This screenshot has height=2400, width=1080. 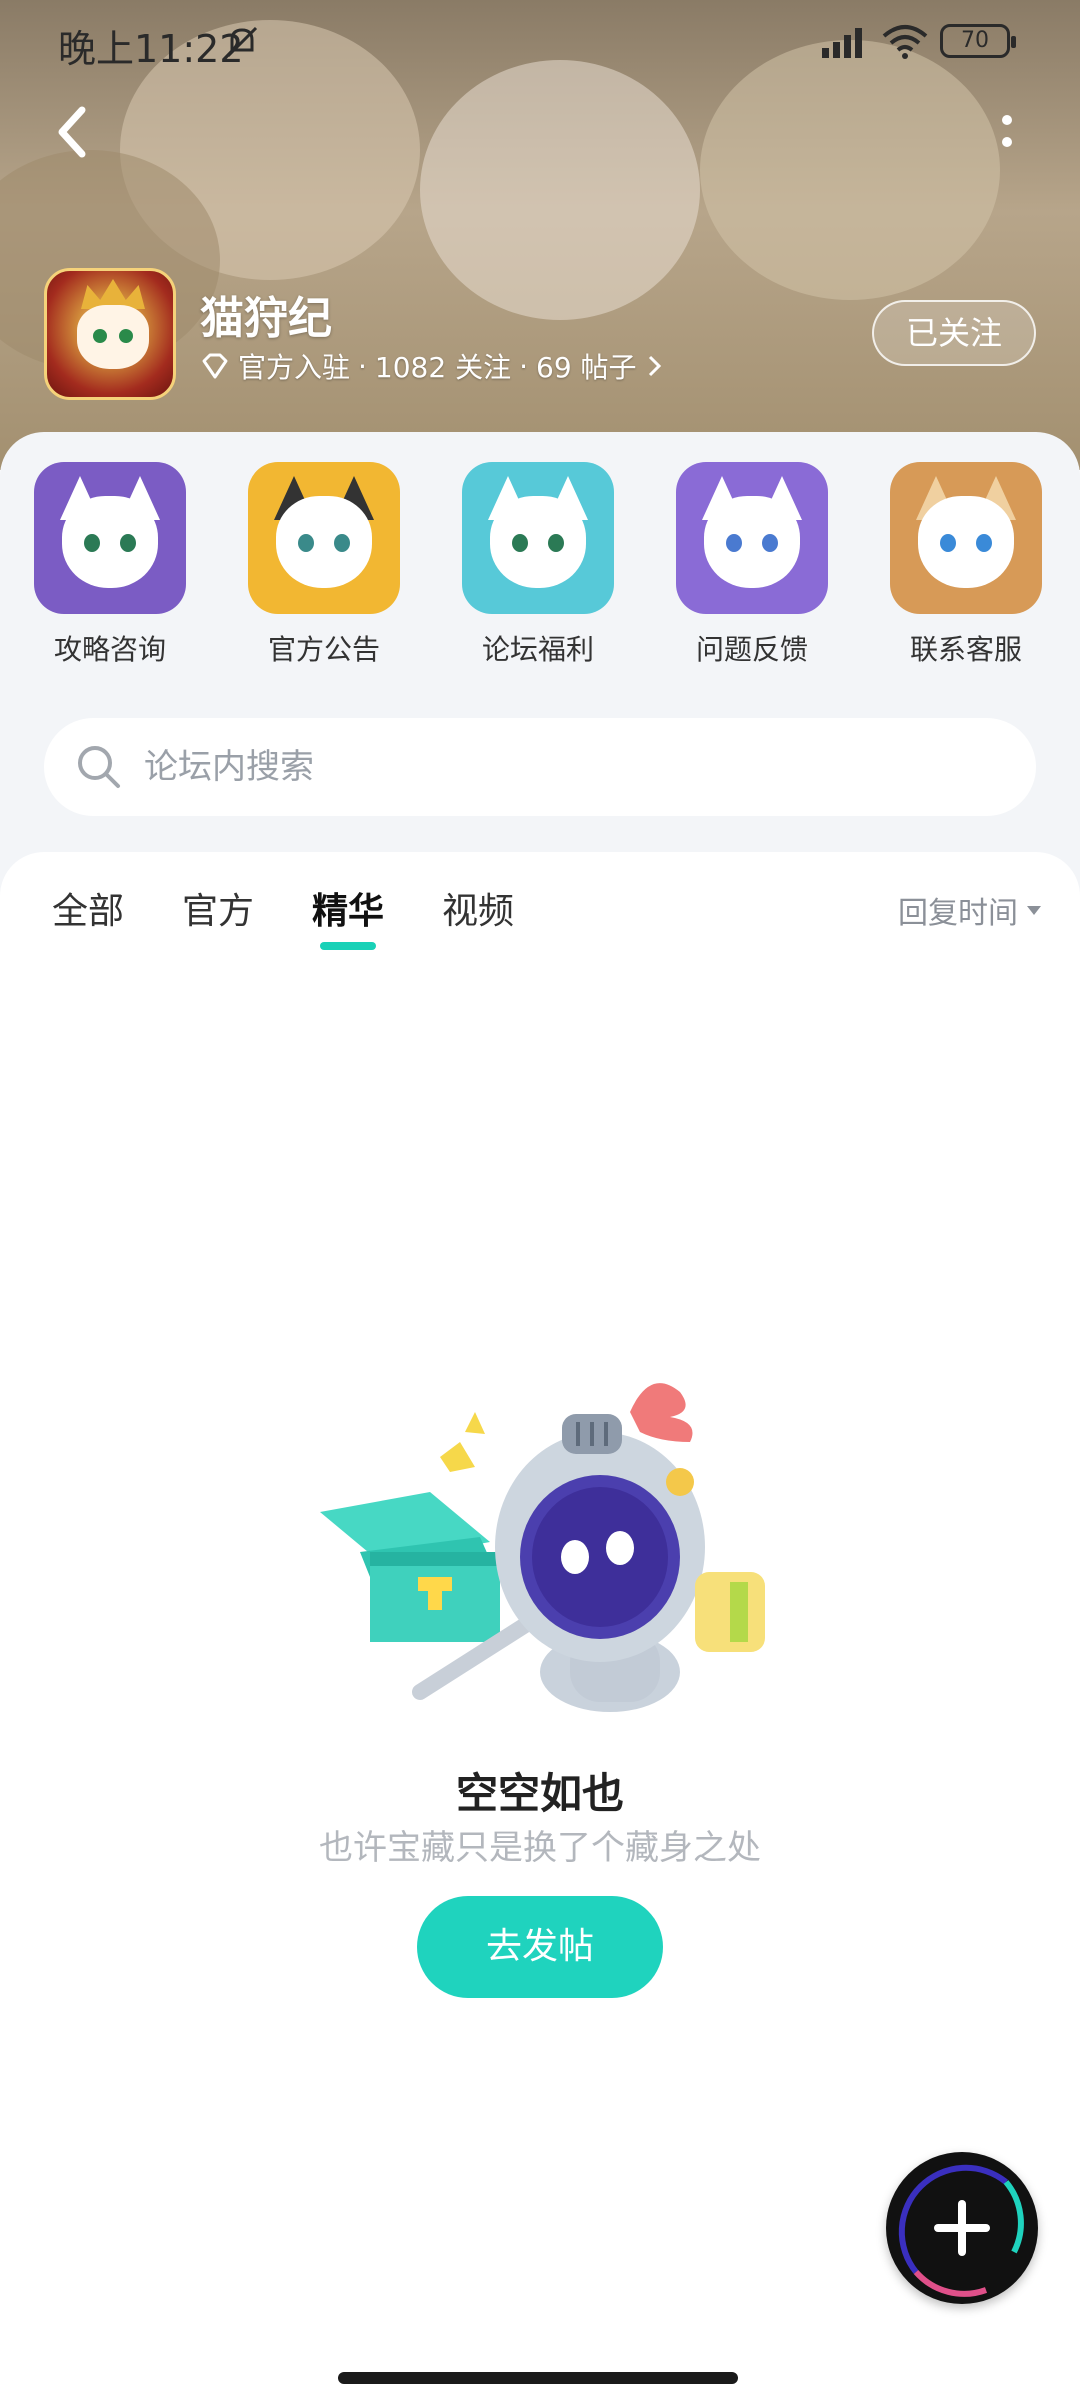 I want to click on logo-face, so click(x=113, y=337).